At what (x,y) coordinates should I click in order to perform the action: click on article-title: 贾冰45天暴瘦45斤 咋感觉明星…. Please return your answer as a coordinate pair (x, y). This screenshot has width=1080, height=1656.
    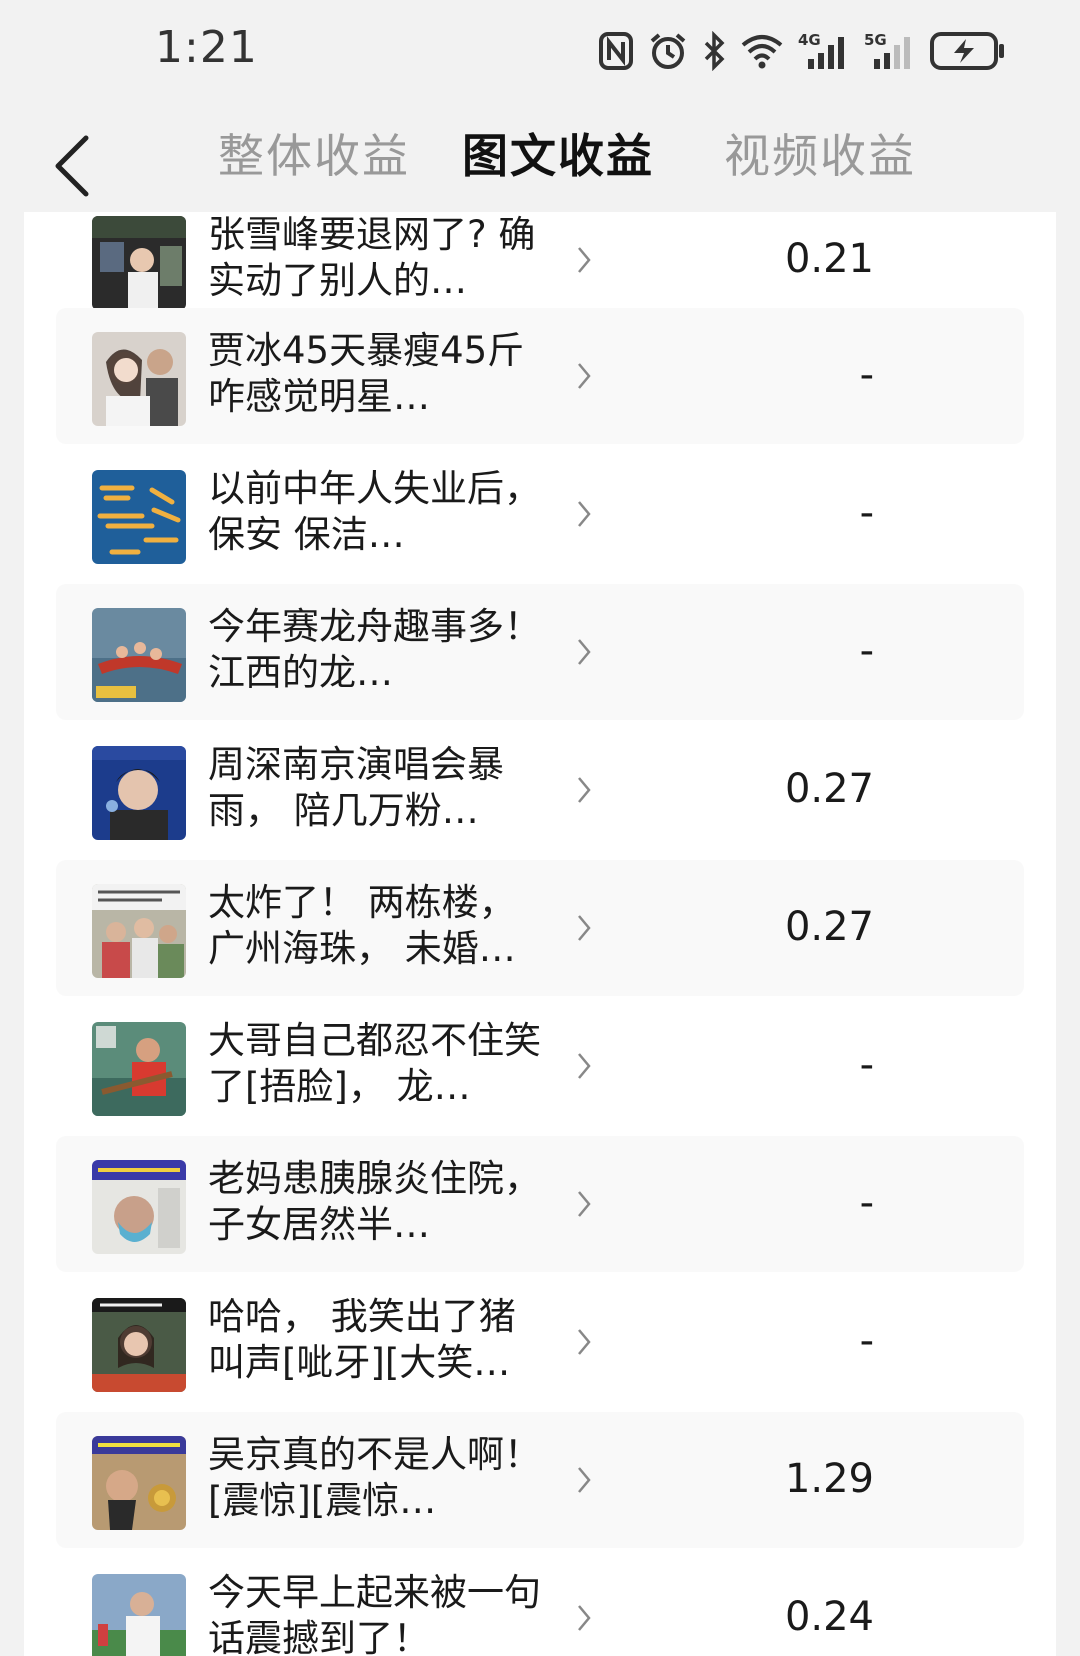
    Looking at the image, I should click on (366, 373).